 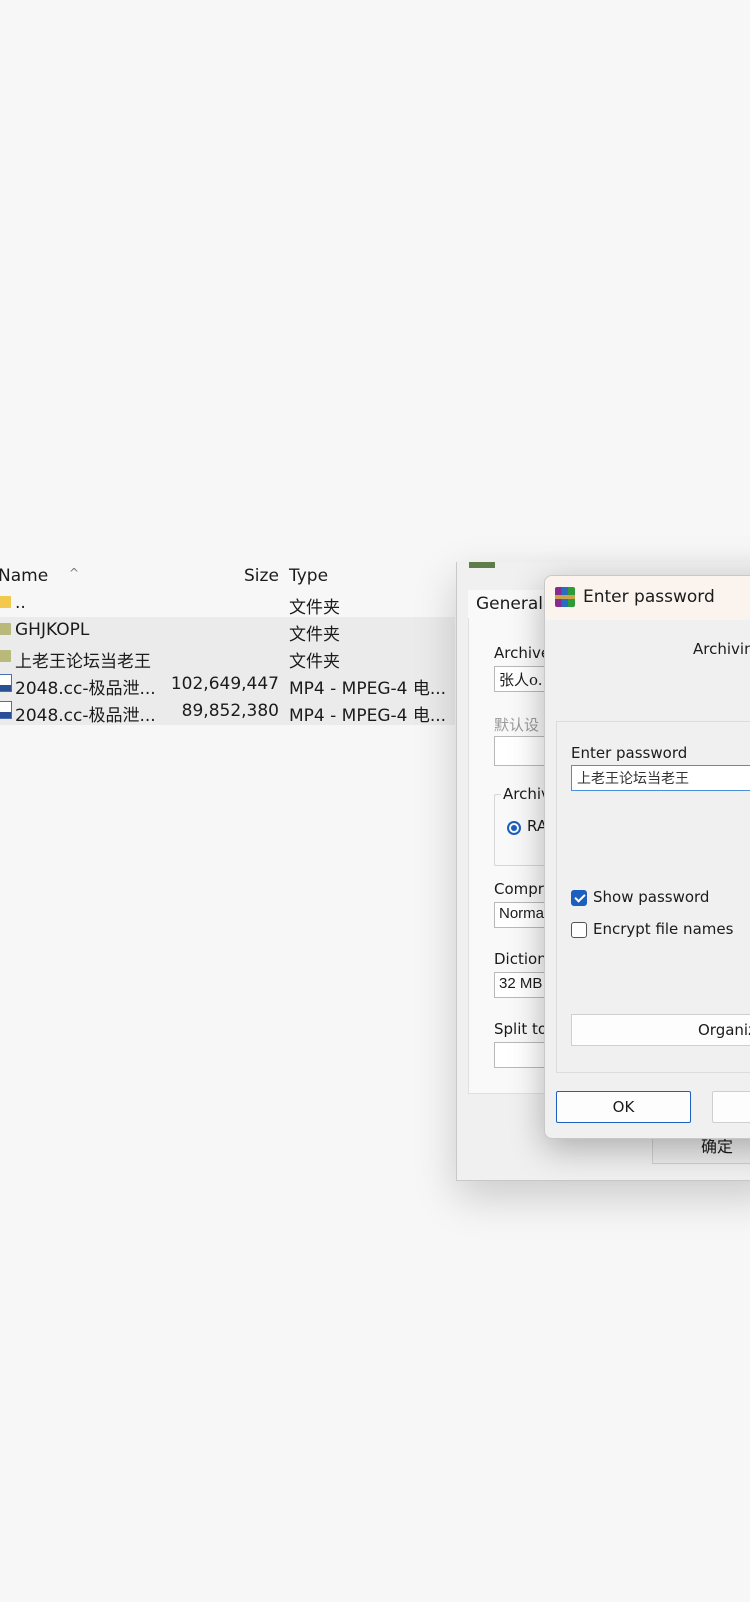 I want to click on archive-dialog-icon, so click(x=482, y=565).